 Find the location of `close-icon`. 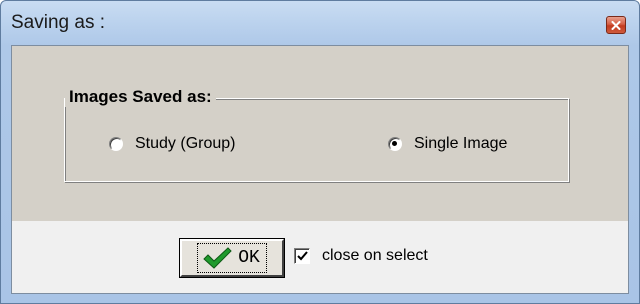

close-icon is located at coordinates (616, 25).